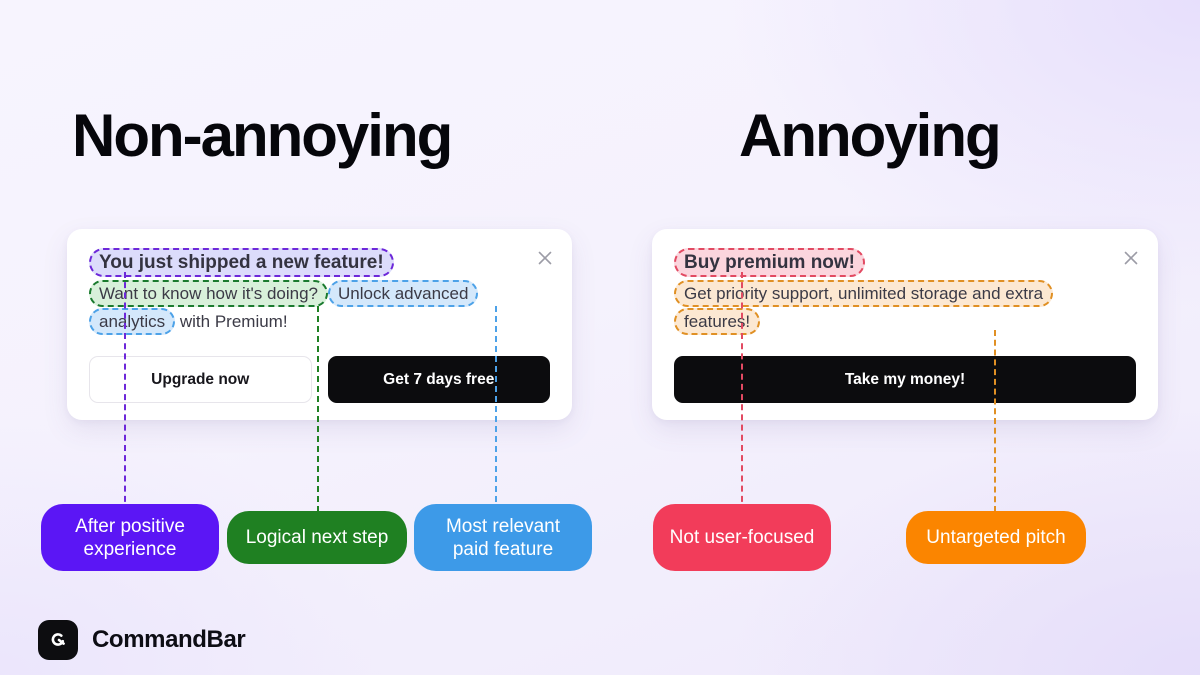  I want to click on commandbar-footer-logo: CommandBar, so click(142, 640).